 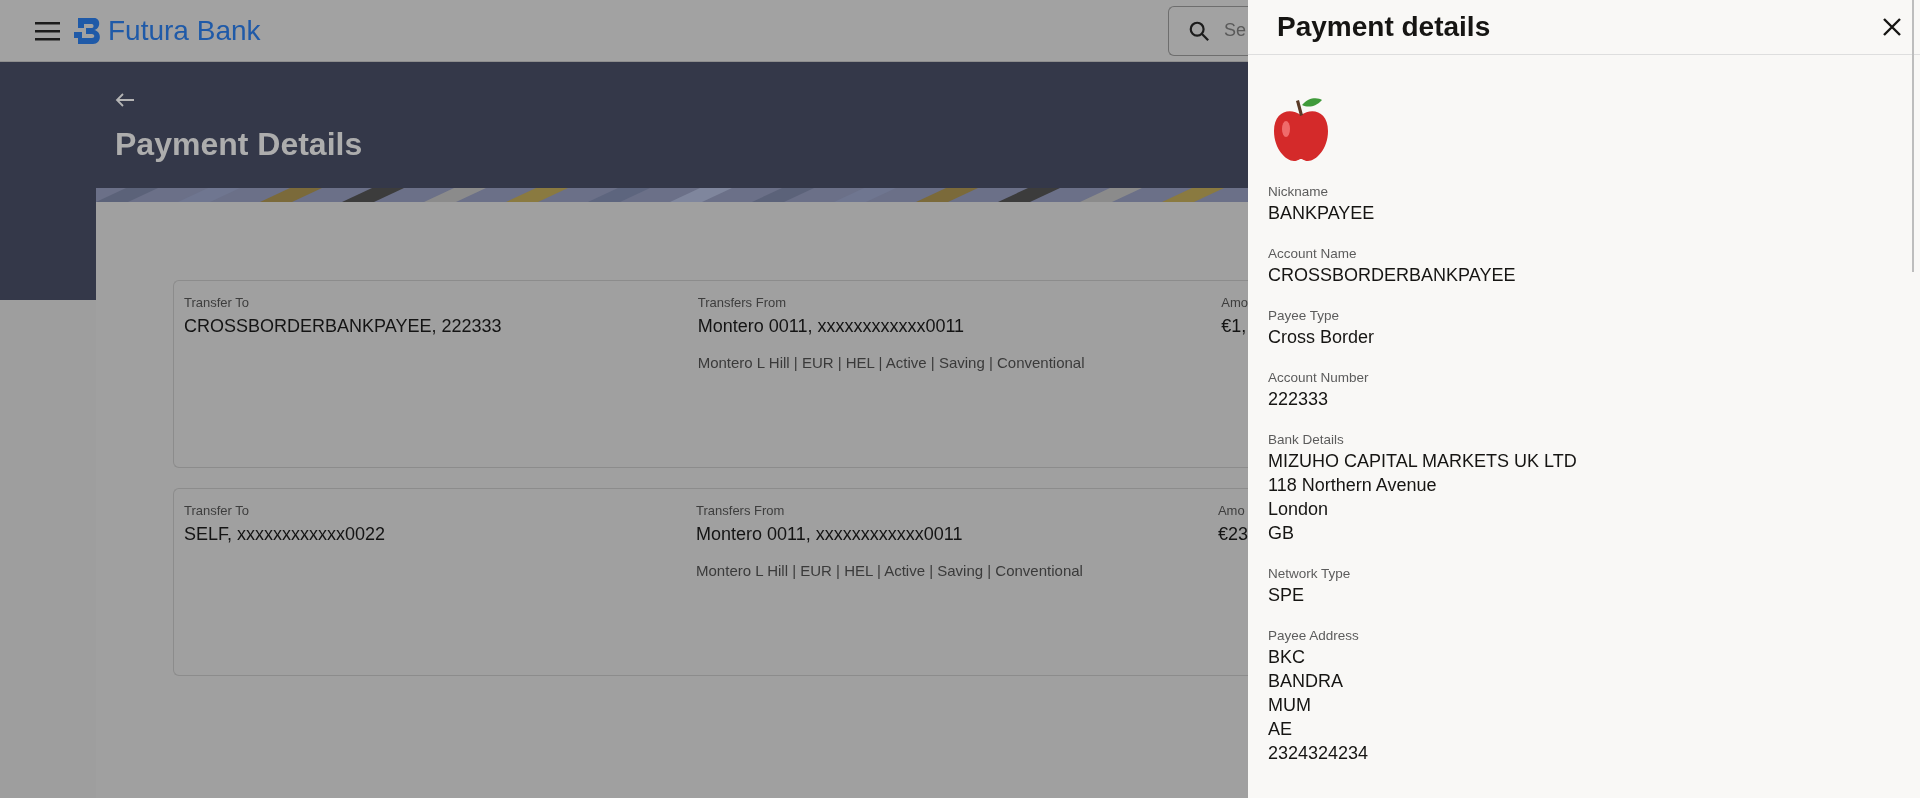 I want to click on field-value: CROSSBORDERBANKPAYEE, 222333, so click(x=343, y=326).